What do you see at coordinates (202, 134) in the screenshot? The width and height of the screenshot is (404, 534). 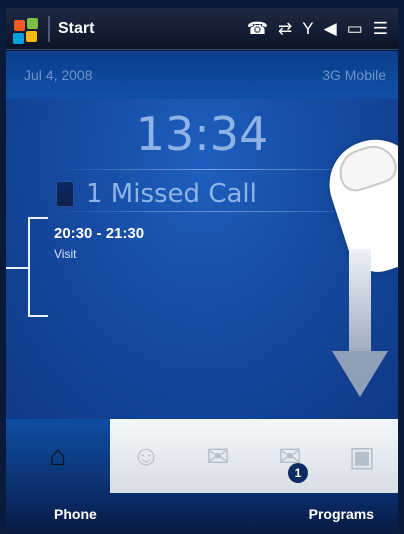 I see `clock: 13:34` at bounding box center [202, 134].